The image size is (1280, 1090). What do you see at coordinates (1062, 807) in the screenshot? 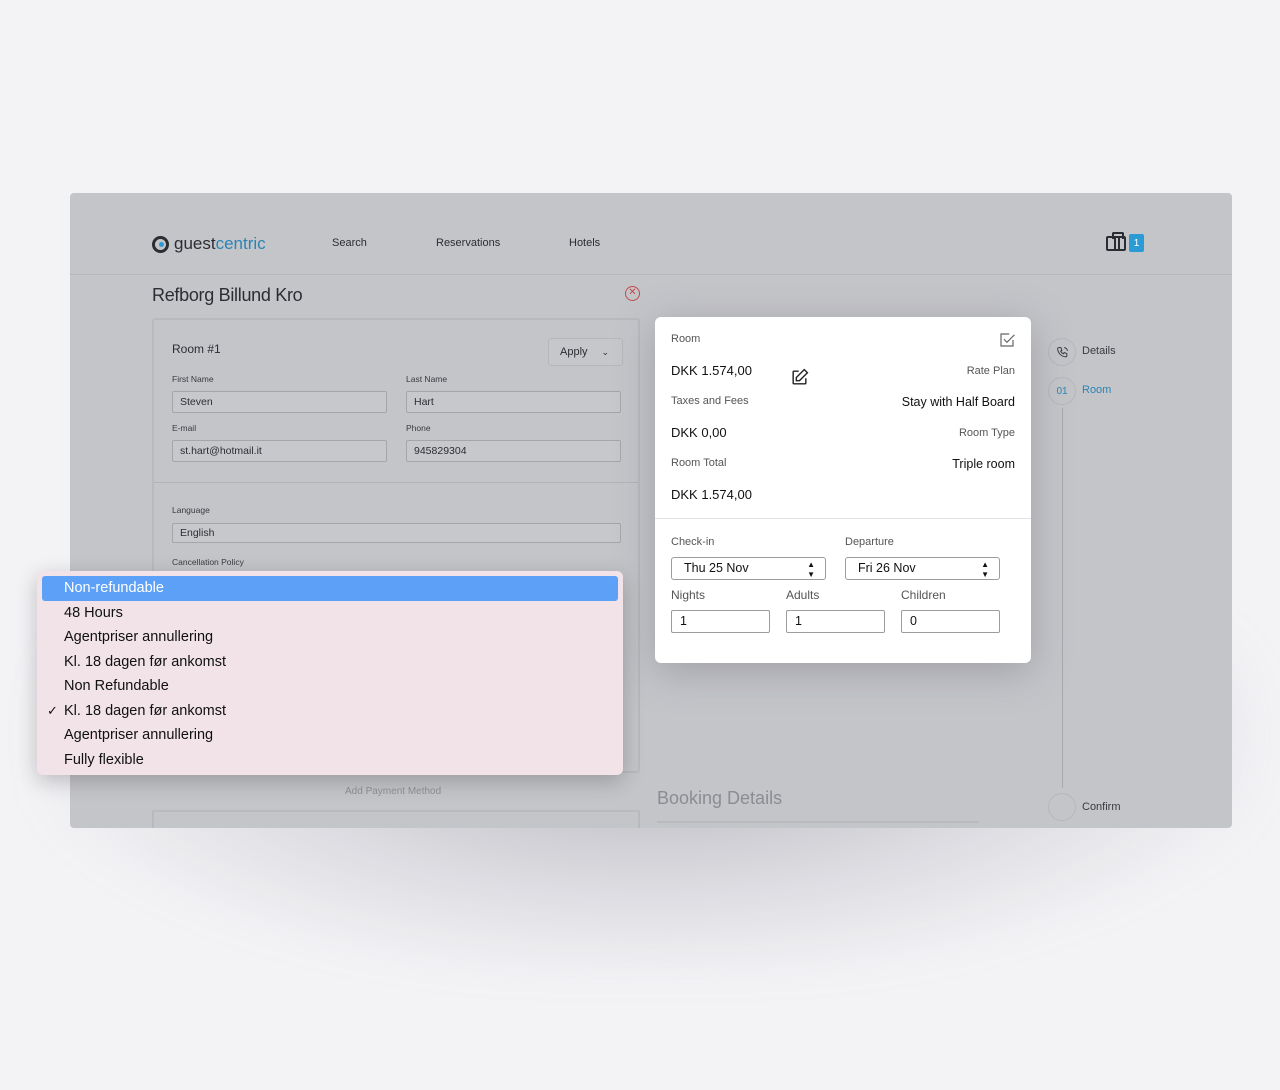
I see `step-confirm` at bounding box center [1062, 807].